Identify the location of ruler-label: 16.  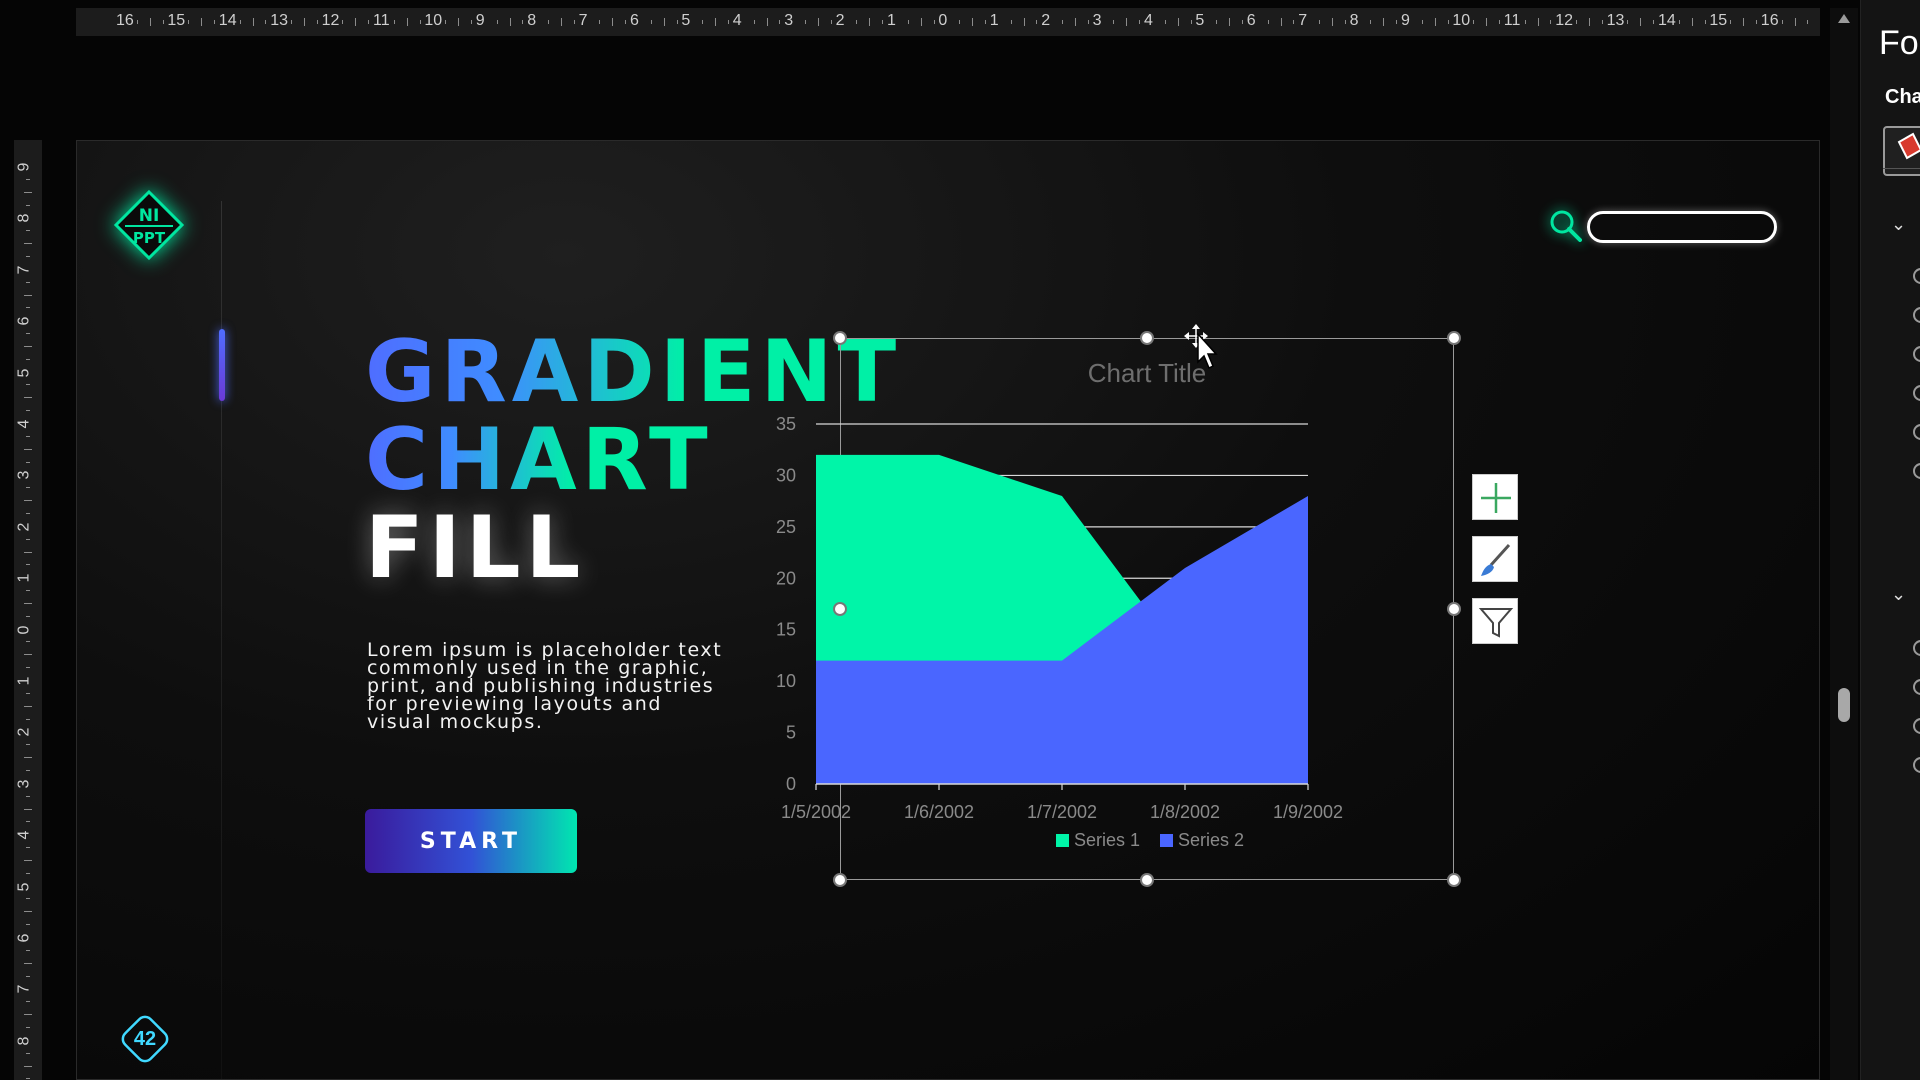
(125, 20).